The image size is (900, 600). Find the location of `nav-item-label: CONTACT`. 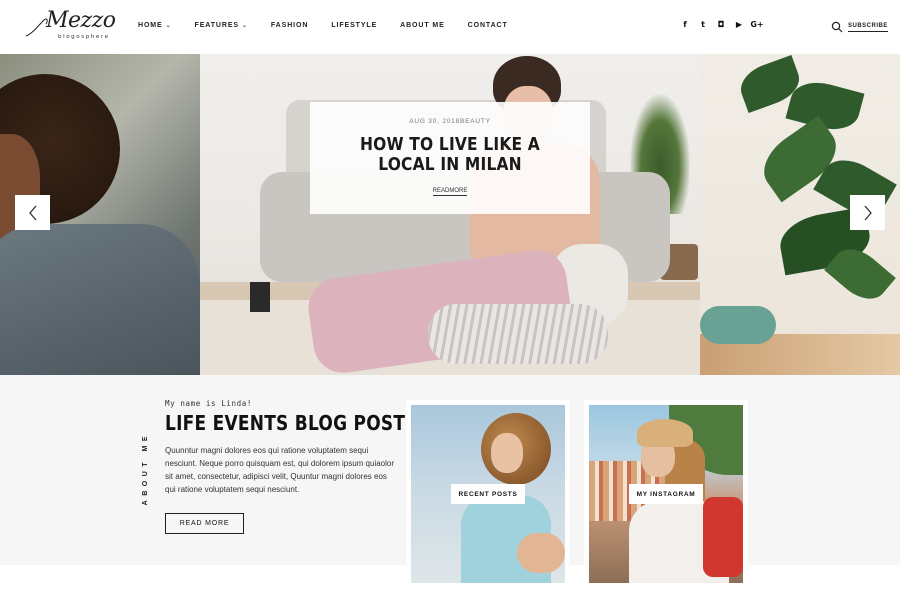

nav-item-label: CONTACT is located at coordinates (487, 25).